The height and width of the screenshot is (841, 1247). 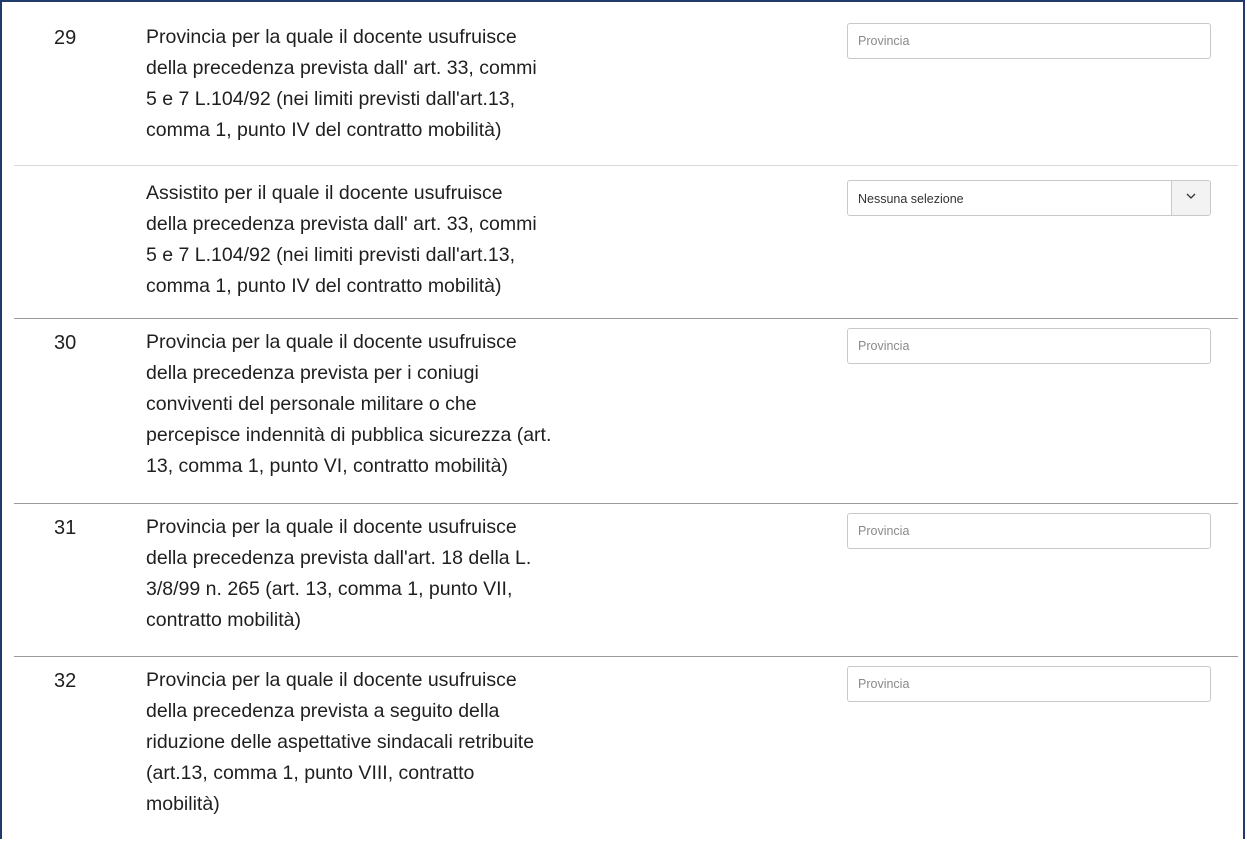 What do you see at coordinates (310, 773) in the screenshot?
I see `description-line: (art.13, comma 1, punto VIII, contratto` at bounding box center [310, 773].